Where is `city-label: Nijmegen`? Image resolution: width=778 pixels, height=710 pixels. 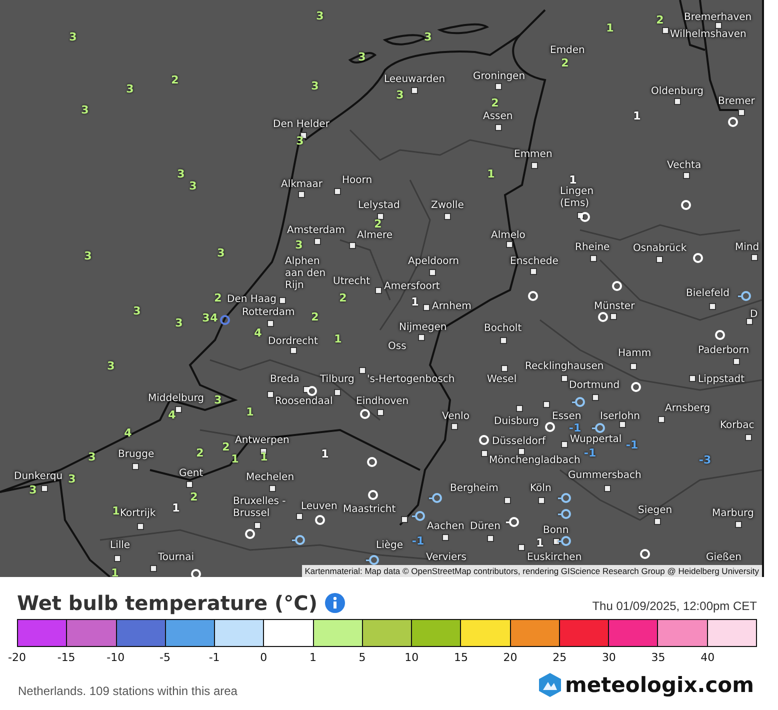 city-label: Nijmegen is located at coordinates (423, 328).